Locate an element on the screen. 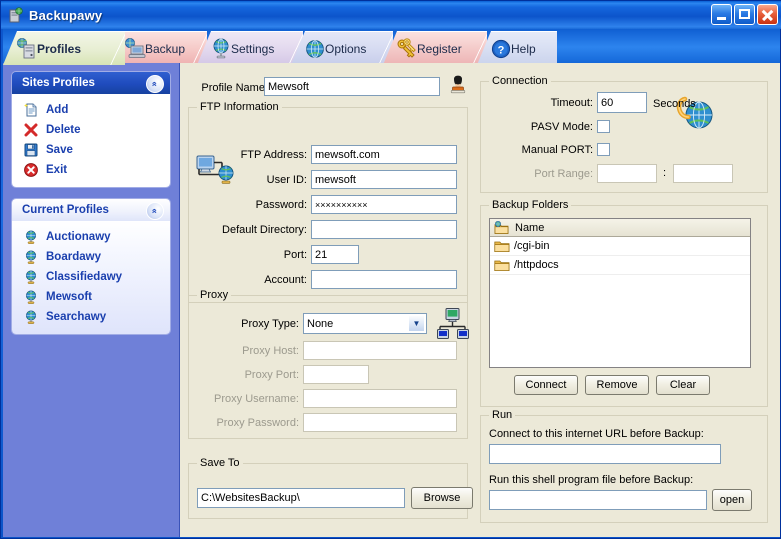 This screenshot has width=781, height=539. close-button is located at coordinates (767, 14).